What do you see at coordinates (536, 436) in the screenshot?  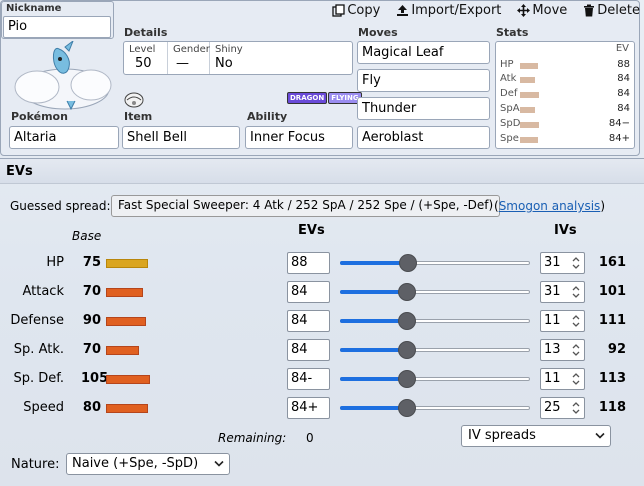 I see `iv-spreads-select: IV spreads` at bounding box center [536, 436].